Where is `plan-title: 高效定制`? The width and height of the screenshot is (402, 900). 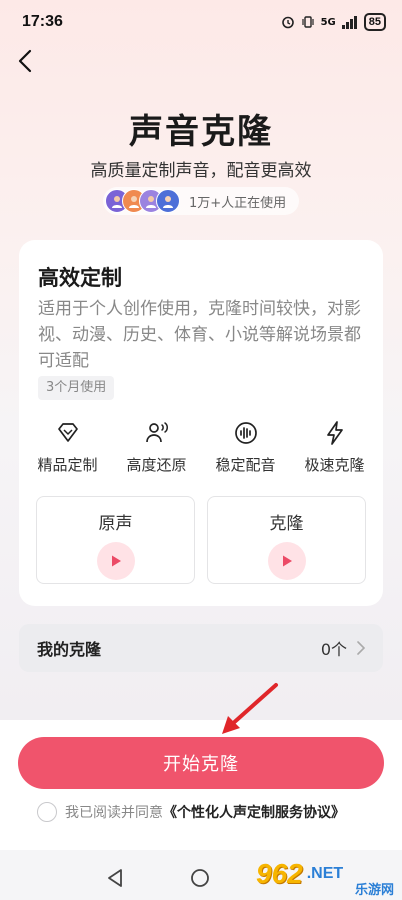 plan-title: 高效定制 is located at coordinates (80, 278).